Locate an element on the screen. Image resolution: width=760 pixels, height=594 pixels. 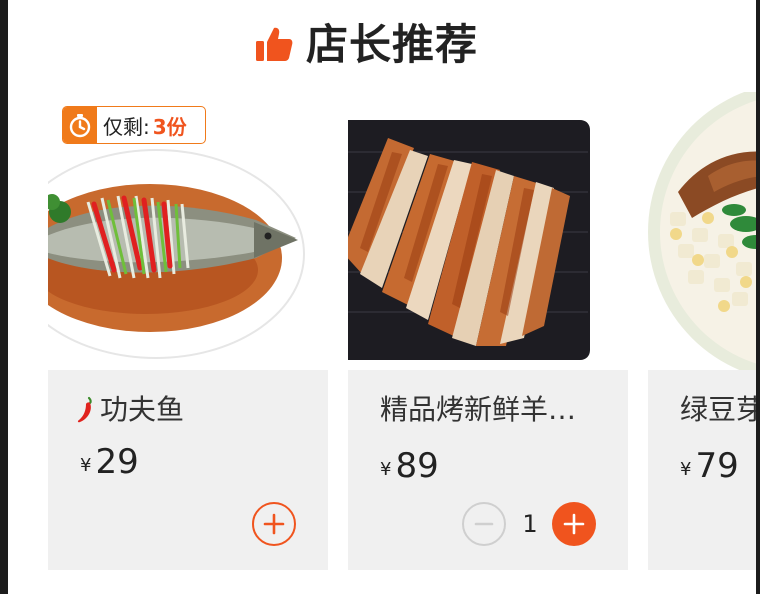
product-price: ¥89 is located at coordinates (409, 469).